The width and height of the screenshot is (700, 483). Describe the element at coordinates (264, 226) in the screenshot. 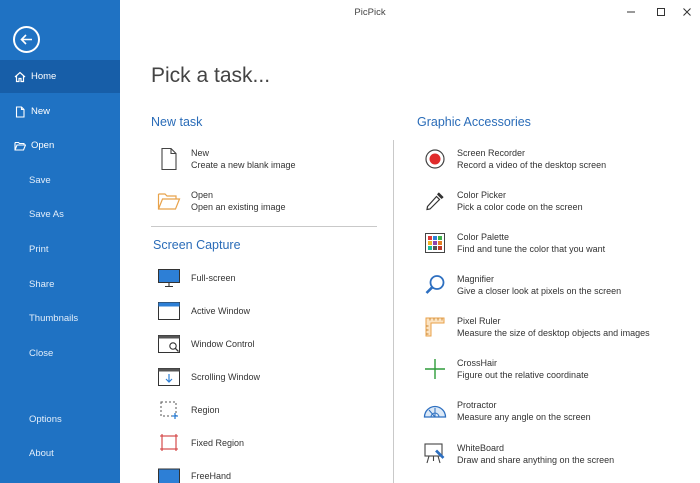

I see `section-divider` at that location.